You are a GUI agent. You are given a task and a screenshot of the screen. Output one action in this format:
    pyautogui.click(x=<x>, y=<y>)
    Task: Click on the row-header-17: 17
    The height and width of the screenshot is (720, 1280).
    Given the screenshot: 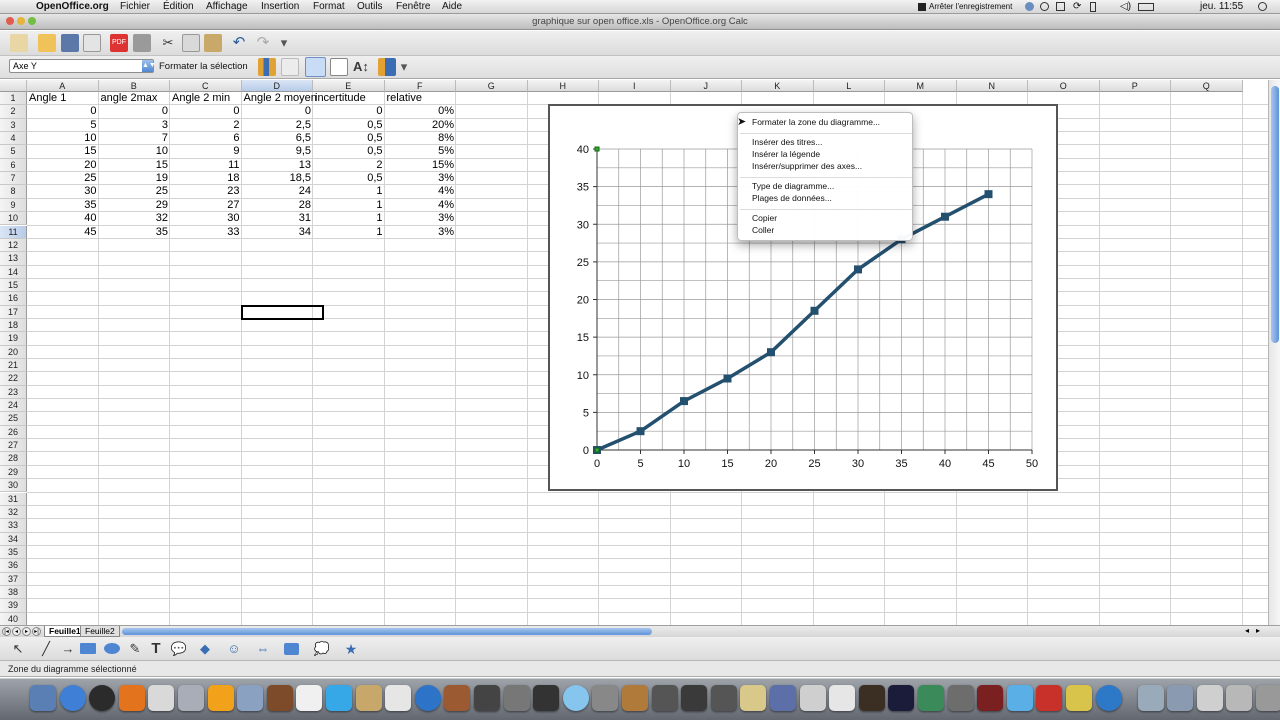 What is the action you would take?
    pyautogui.click(x=13, y=312)
    